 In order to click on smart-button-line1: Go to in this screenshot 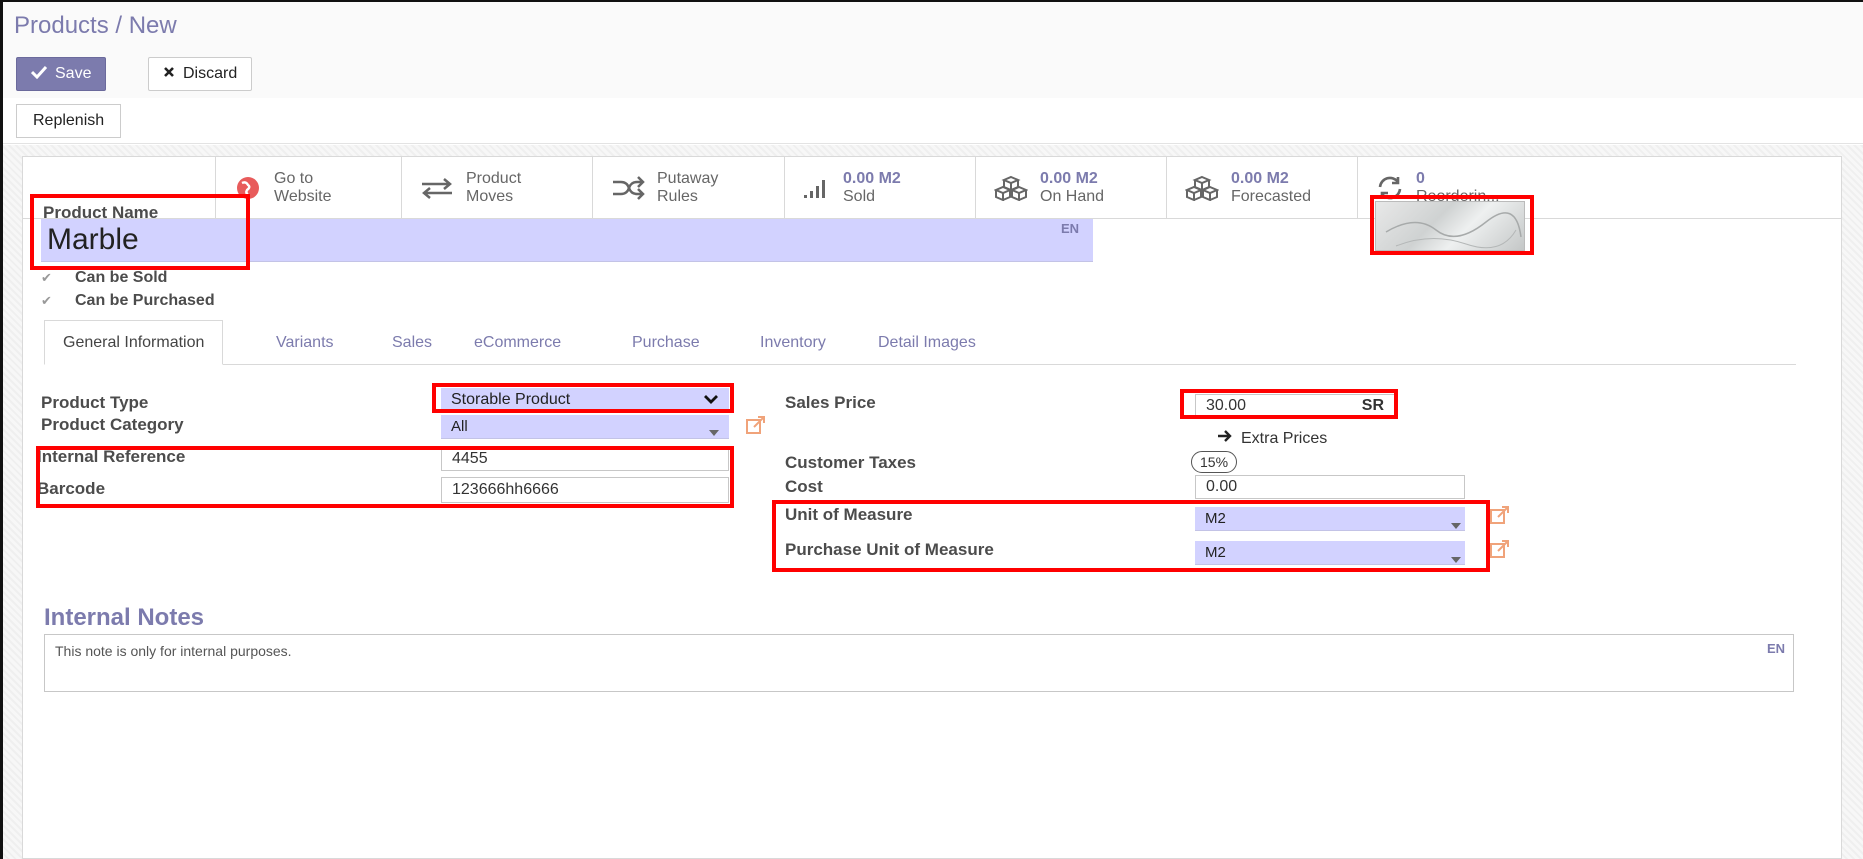, I will do `click(294, 178)`.